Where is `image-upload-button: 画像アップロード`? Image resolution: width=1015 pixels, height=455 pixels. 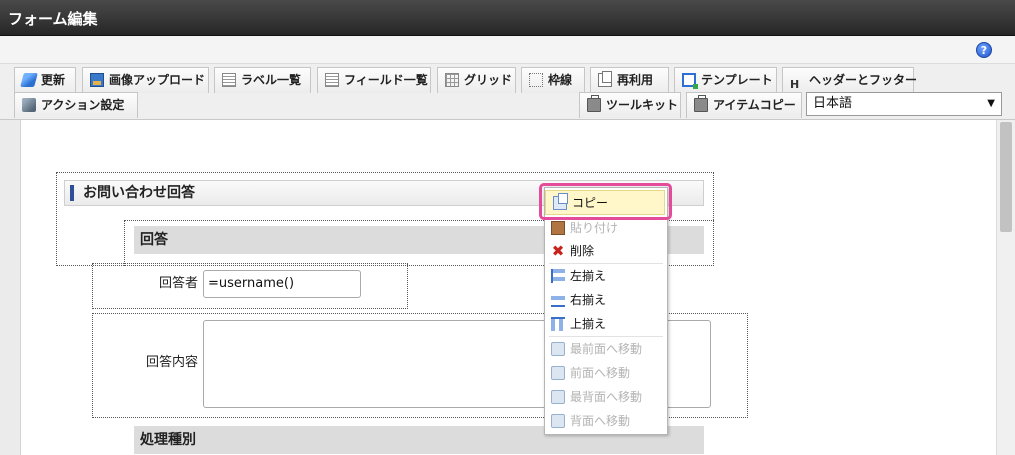 image-upload-button: 画像アップロード is located at coordinates (145, 80).